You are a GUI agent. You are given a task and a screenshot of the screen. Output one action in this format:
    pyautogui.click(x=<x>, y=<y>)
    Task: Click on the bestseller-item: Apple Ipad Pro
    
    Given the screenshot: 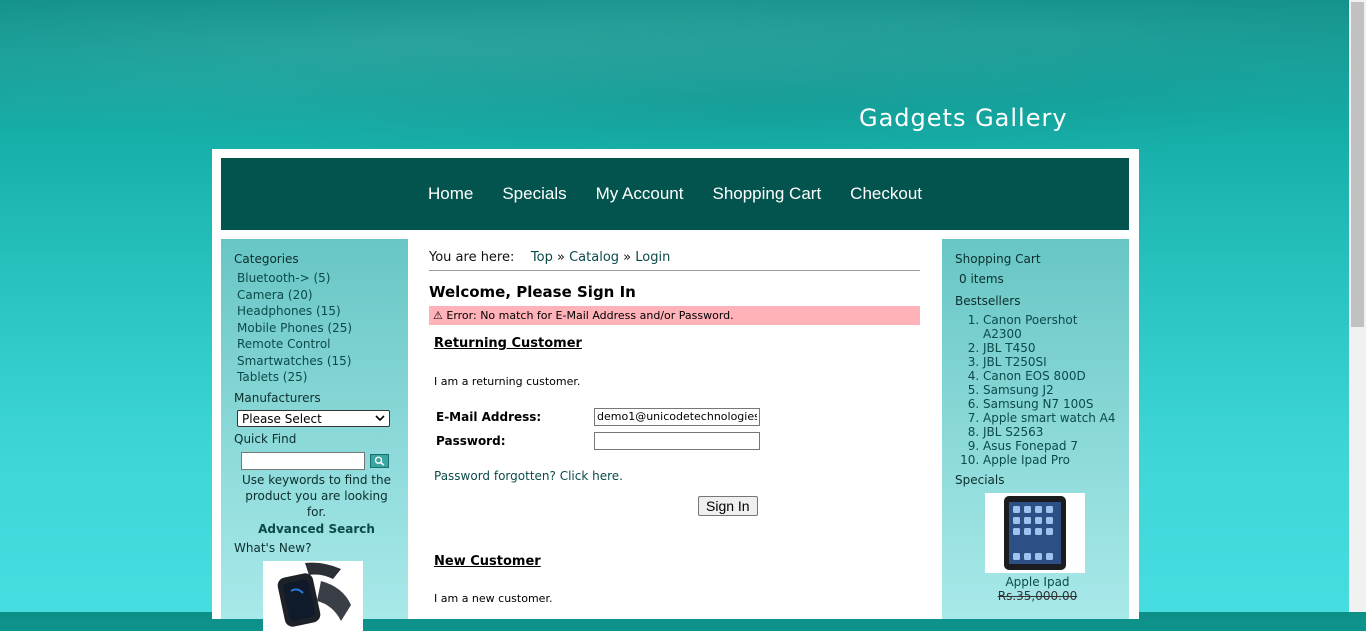 What is the action you would take?
    pyautogui.click(x=1051, y=460)
    